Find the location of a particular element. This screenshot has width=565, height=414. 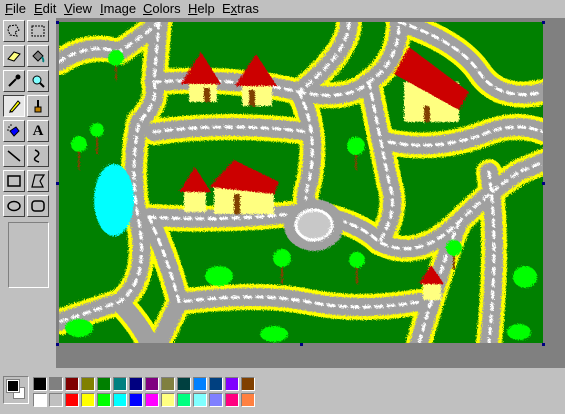

tool-polygon is located at coordinates (38, 181).